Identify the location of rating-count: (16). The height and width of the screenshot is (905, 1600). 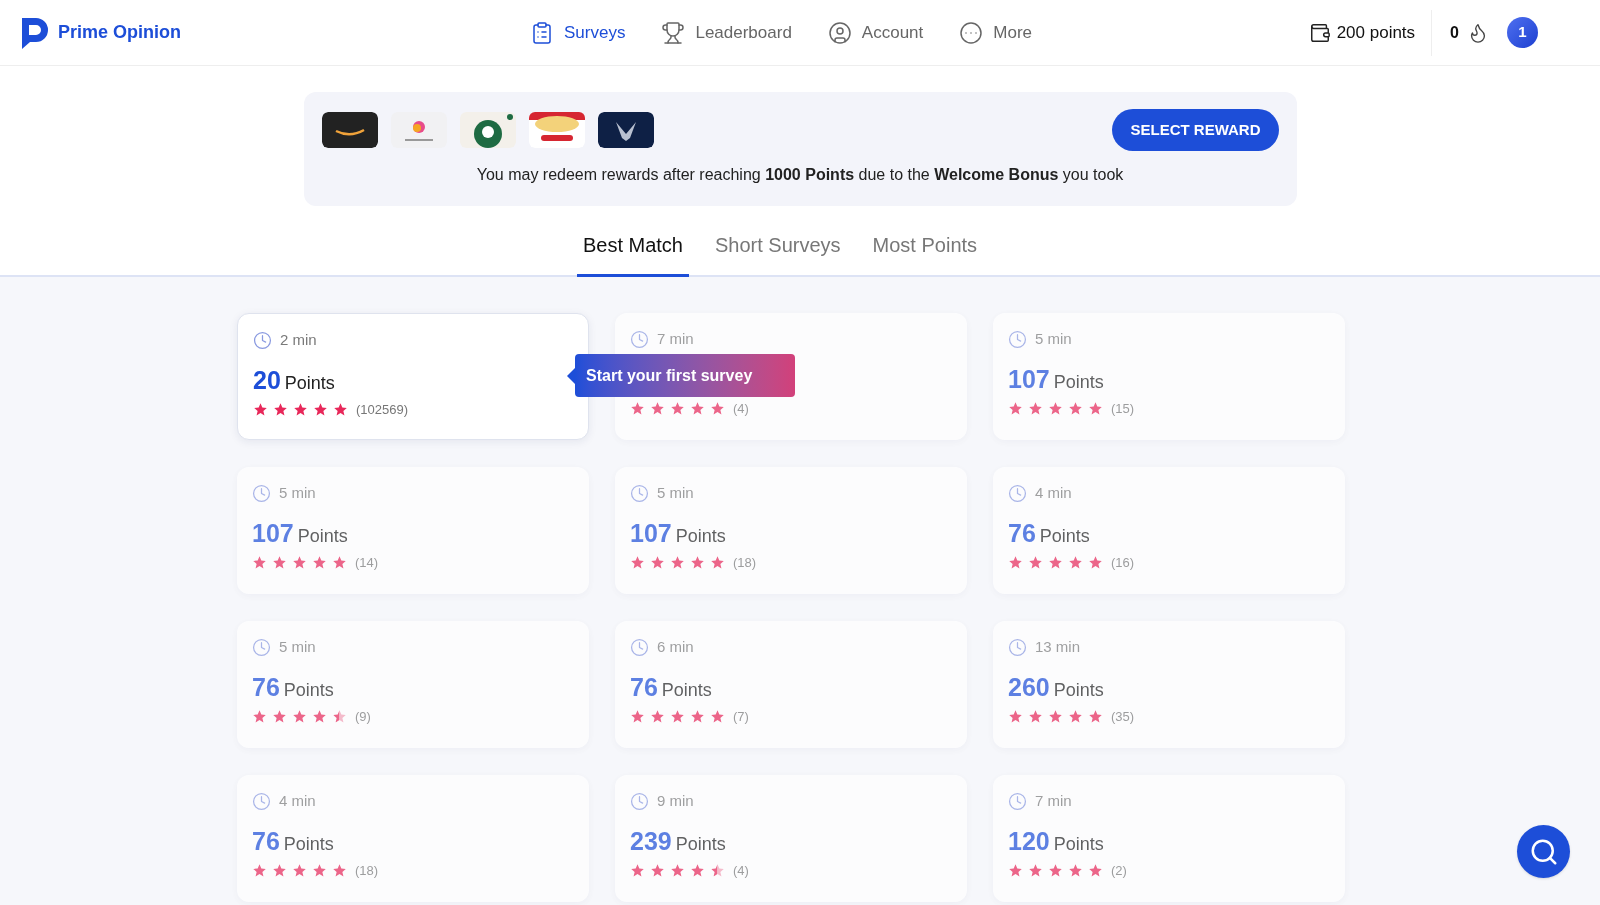
(1123, 563).